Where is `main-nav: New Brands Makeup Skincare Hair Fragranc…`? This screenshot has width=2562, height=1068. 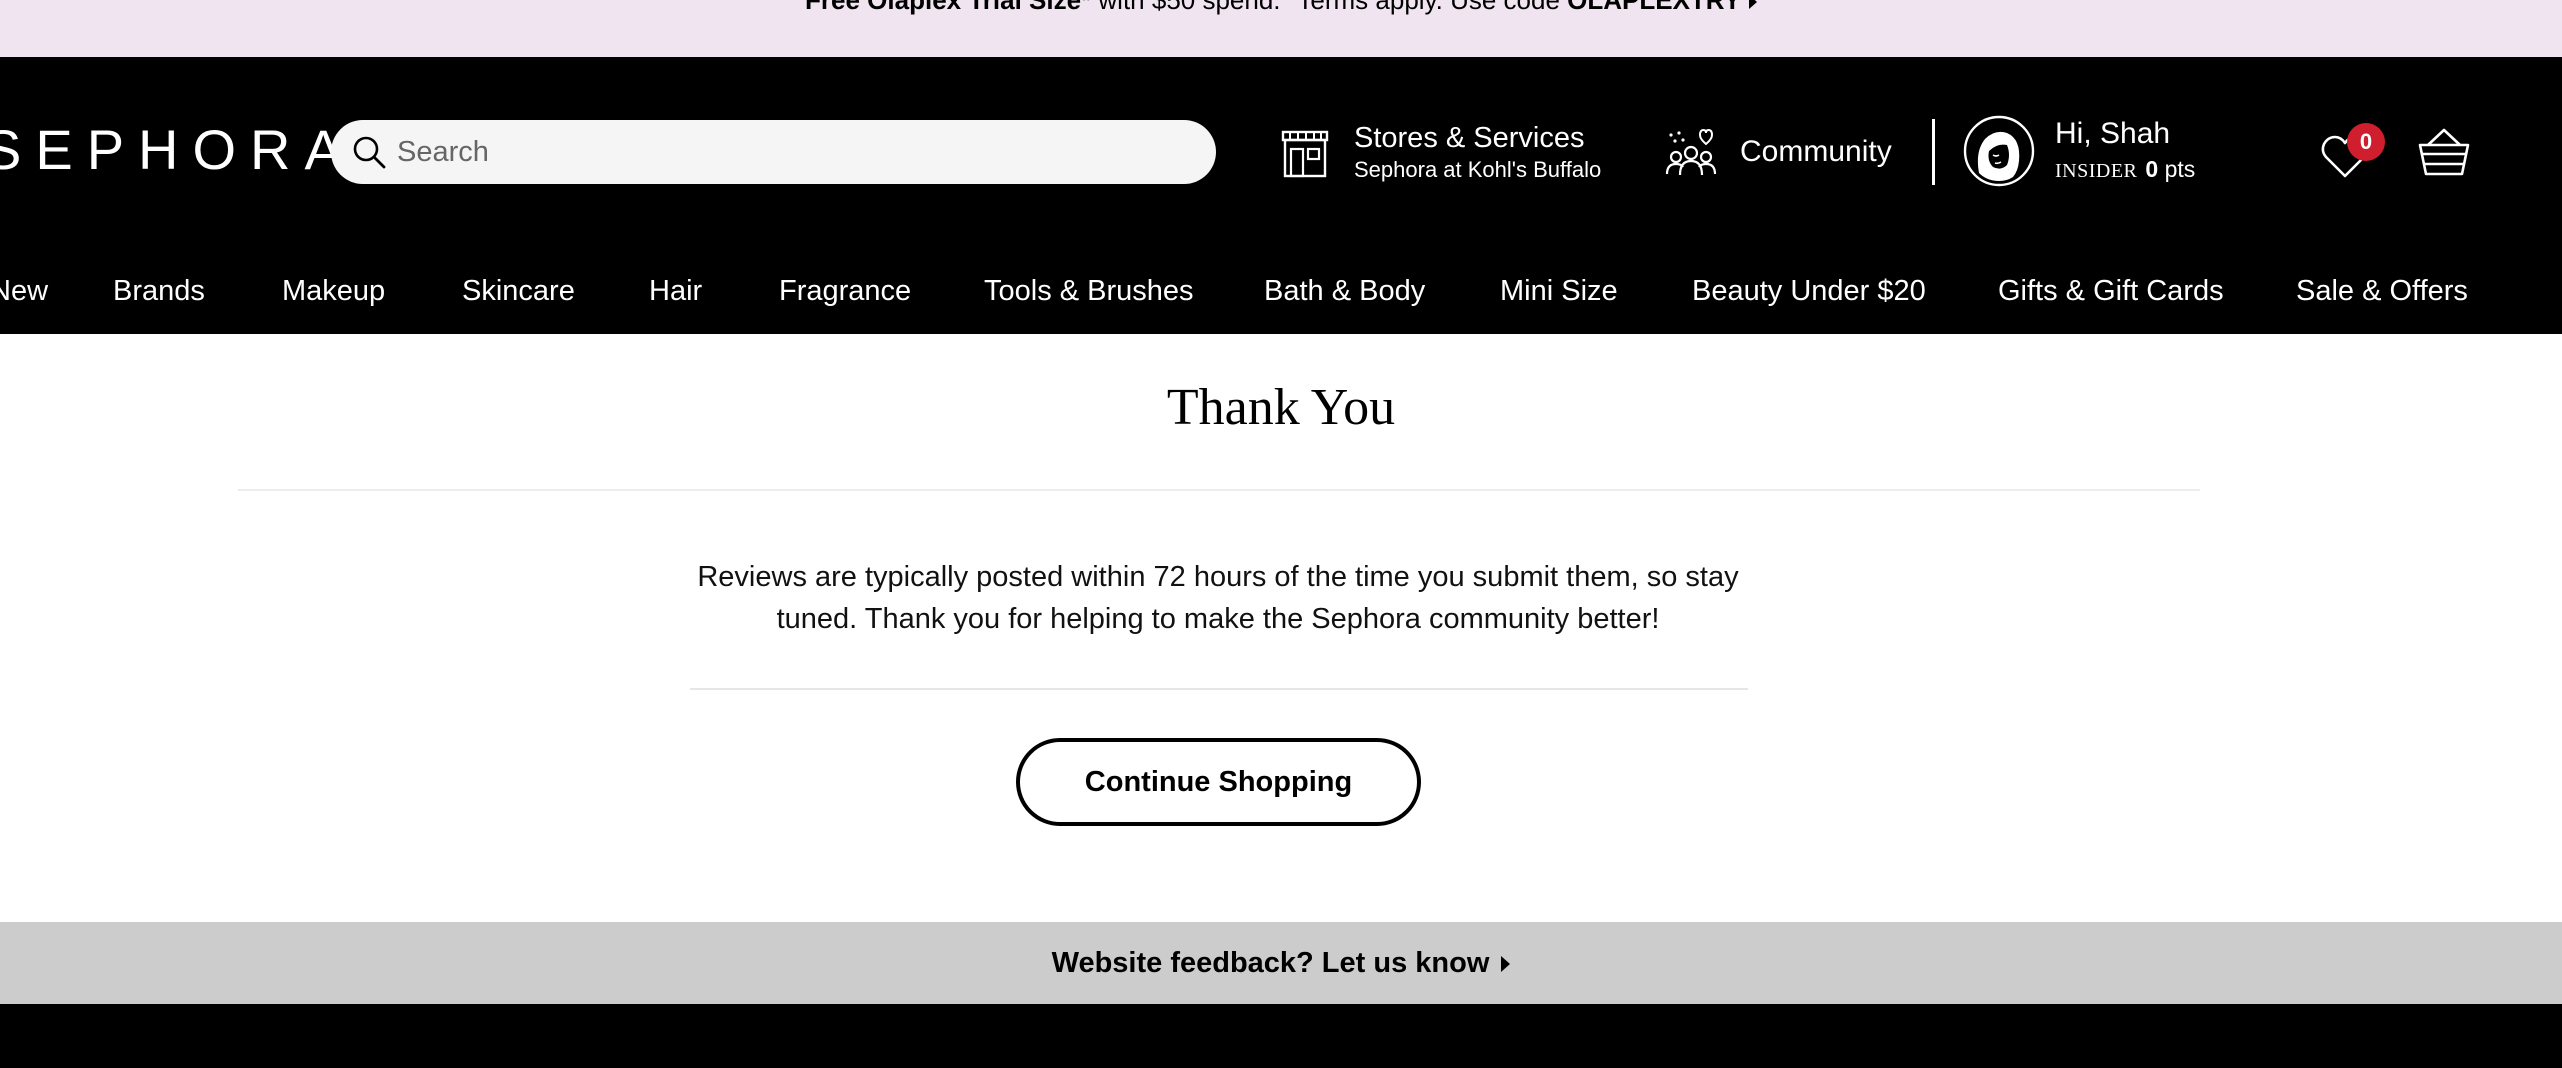
main-nav: New Brands Makeup Skincare Hair Fragranc… is located at coordinates (1281, 295).